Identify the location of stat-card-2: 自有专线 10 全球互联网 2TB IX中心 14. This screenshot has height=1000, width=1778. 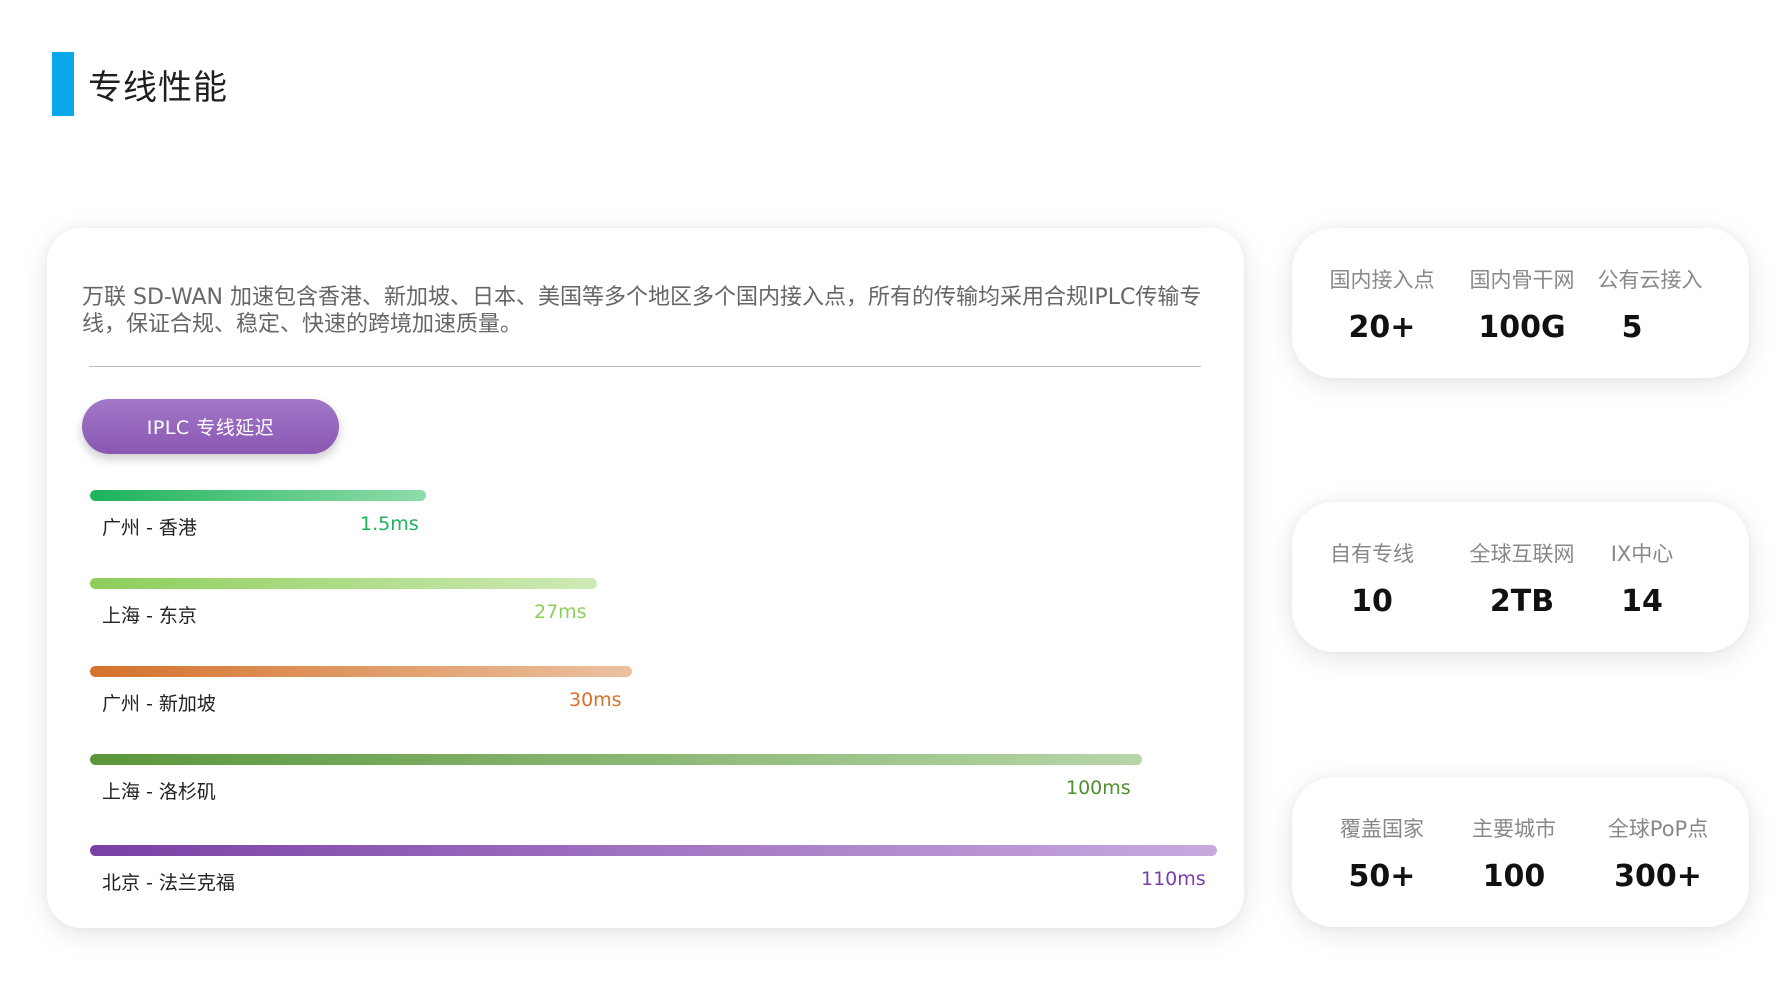
(1520, 577).